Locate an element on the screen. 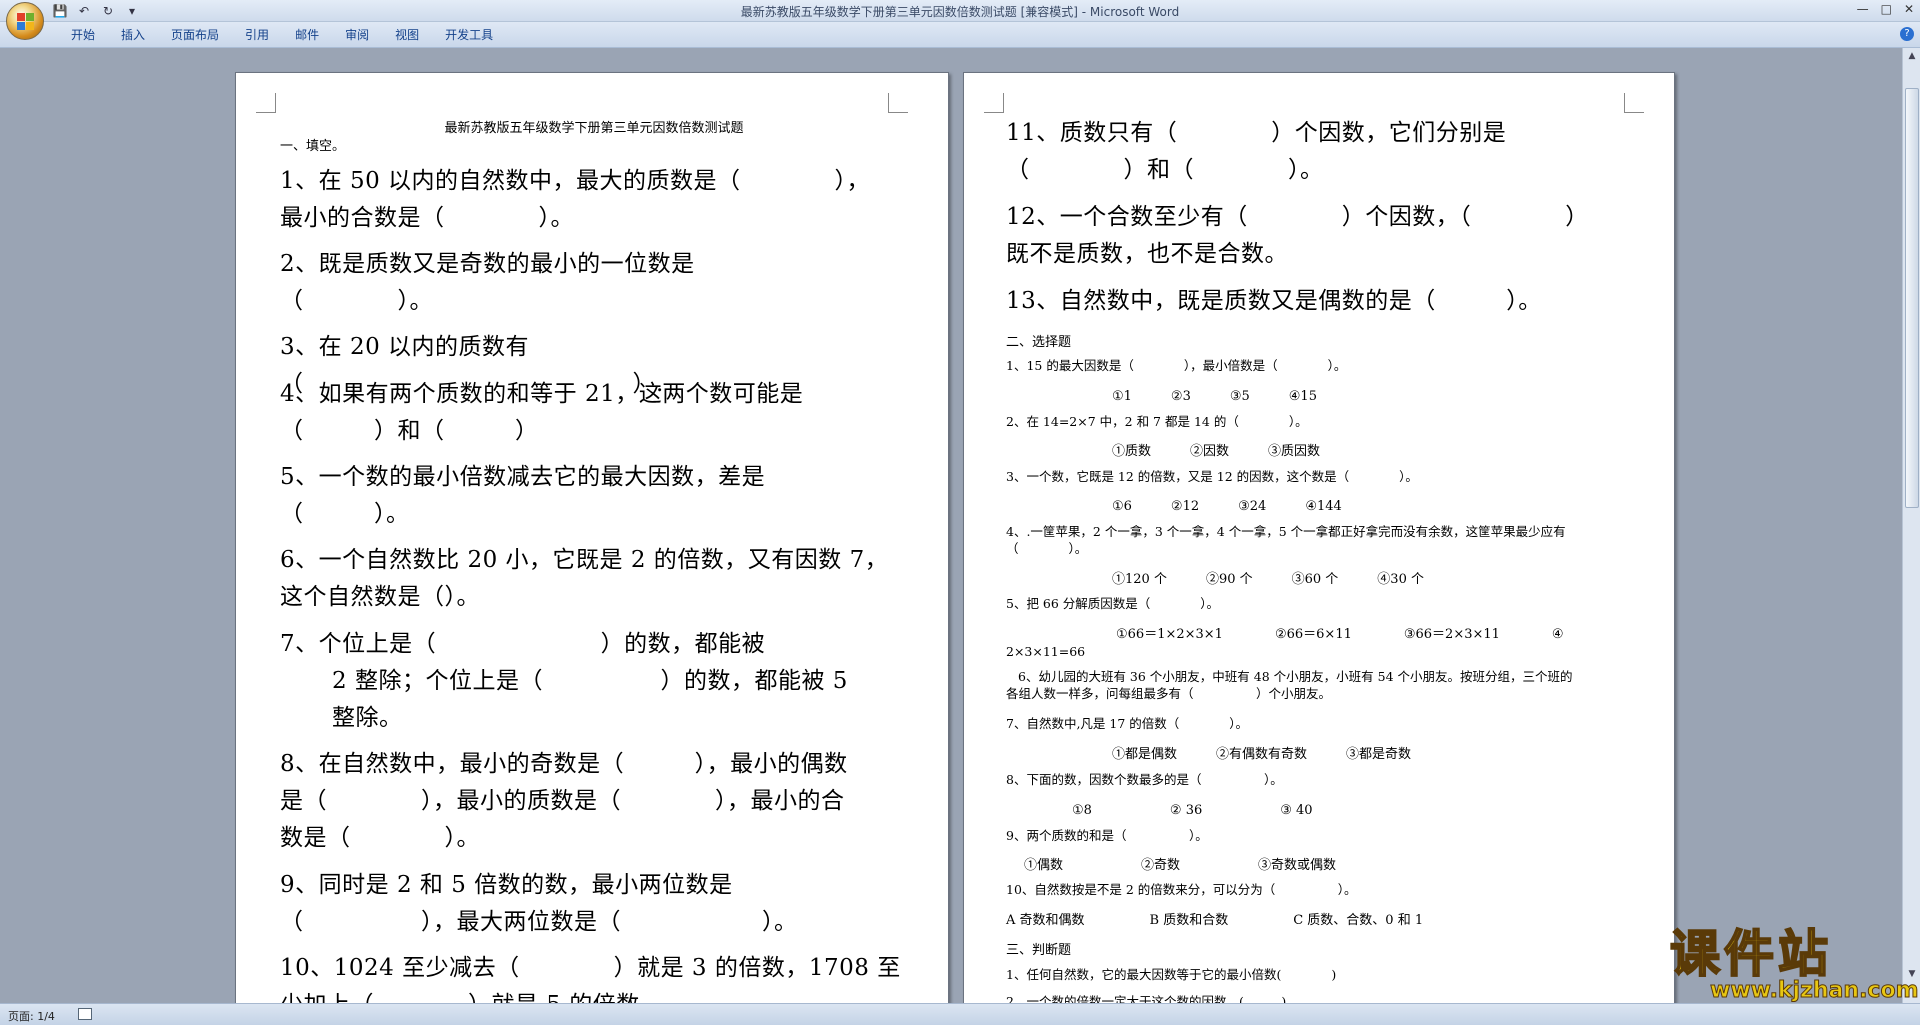  choice-2-options: ①质数 ②因数 ③质因数 is located at coordinates (1216, 451).